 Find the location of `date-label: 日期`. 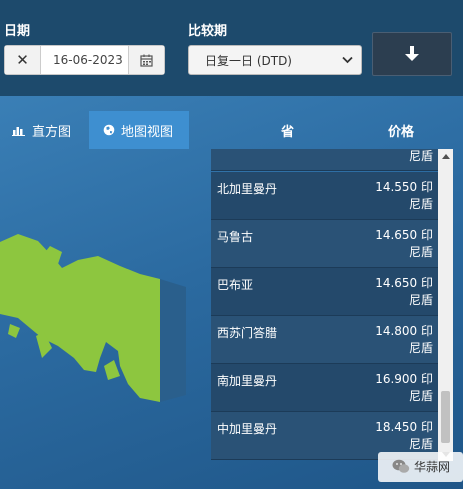

date-label: 日期 is located at coordinates (17, 31).